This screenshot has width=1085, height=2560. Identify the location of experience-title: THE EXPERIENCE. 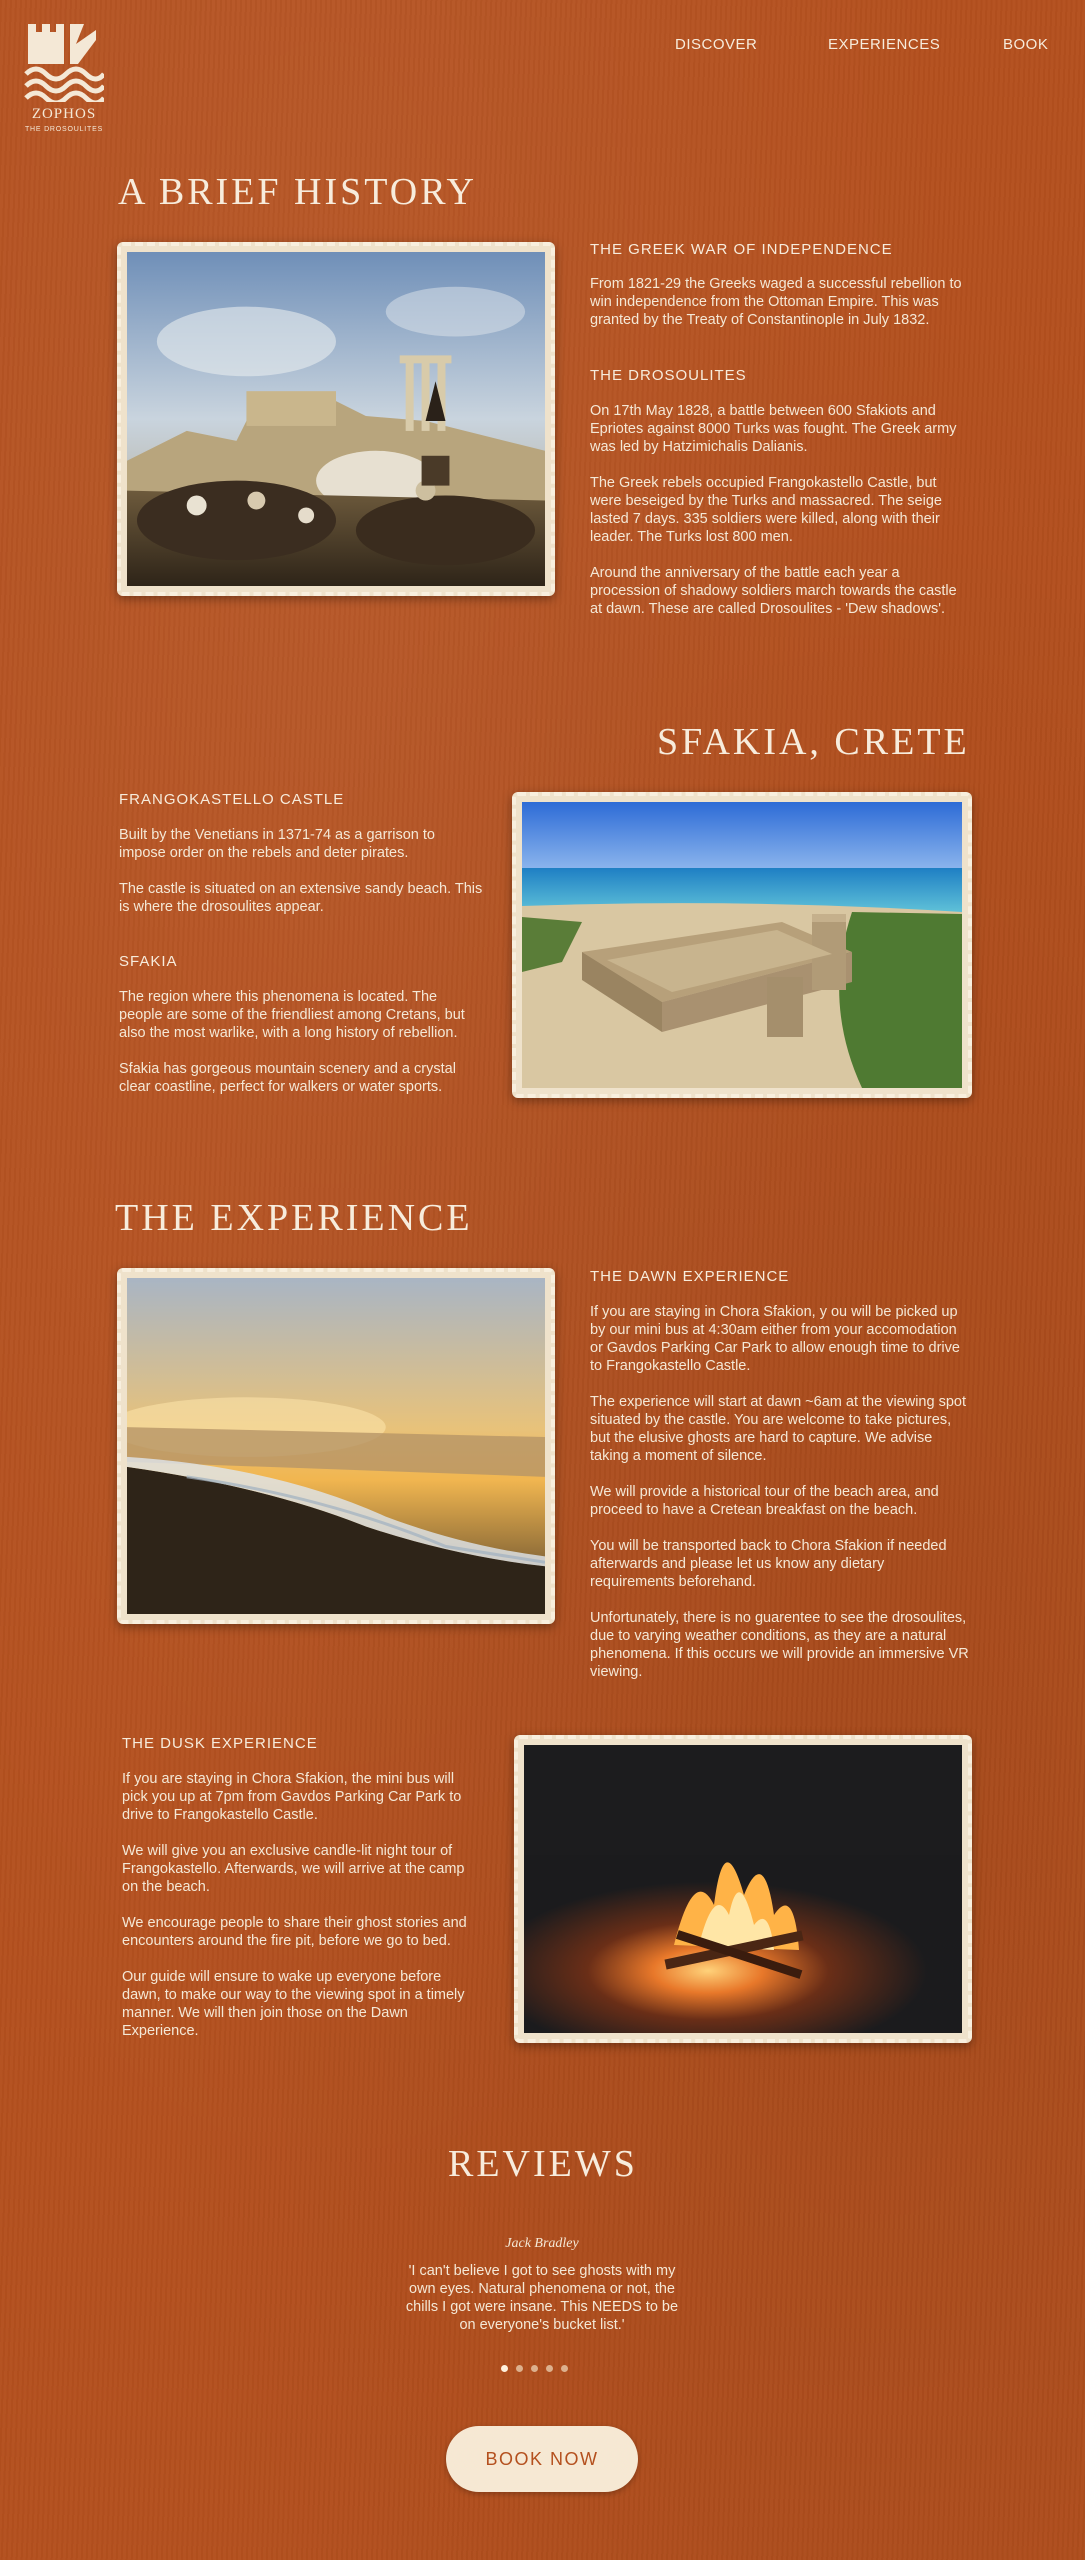
(294, 1218).